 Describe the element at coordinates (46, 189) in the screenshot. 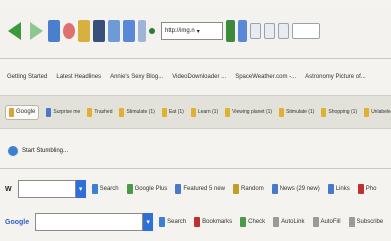

I see `toolbar-1-search-input` at that location.